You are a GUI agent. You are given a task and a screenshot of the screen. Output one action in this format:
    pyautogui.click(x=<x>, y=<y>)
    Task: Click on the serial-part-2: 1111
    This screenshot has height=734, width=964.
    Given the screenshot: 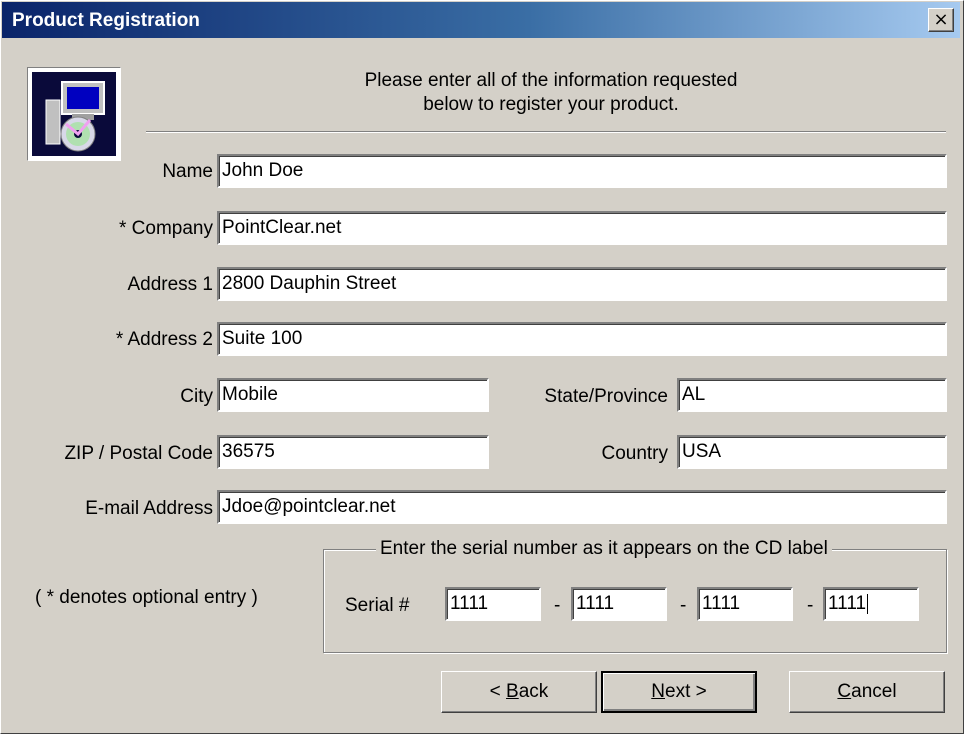 What is the action you would take?
    pyautogui.click(x=619, y=604)
    